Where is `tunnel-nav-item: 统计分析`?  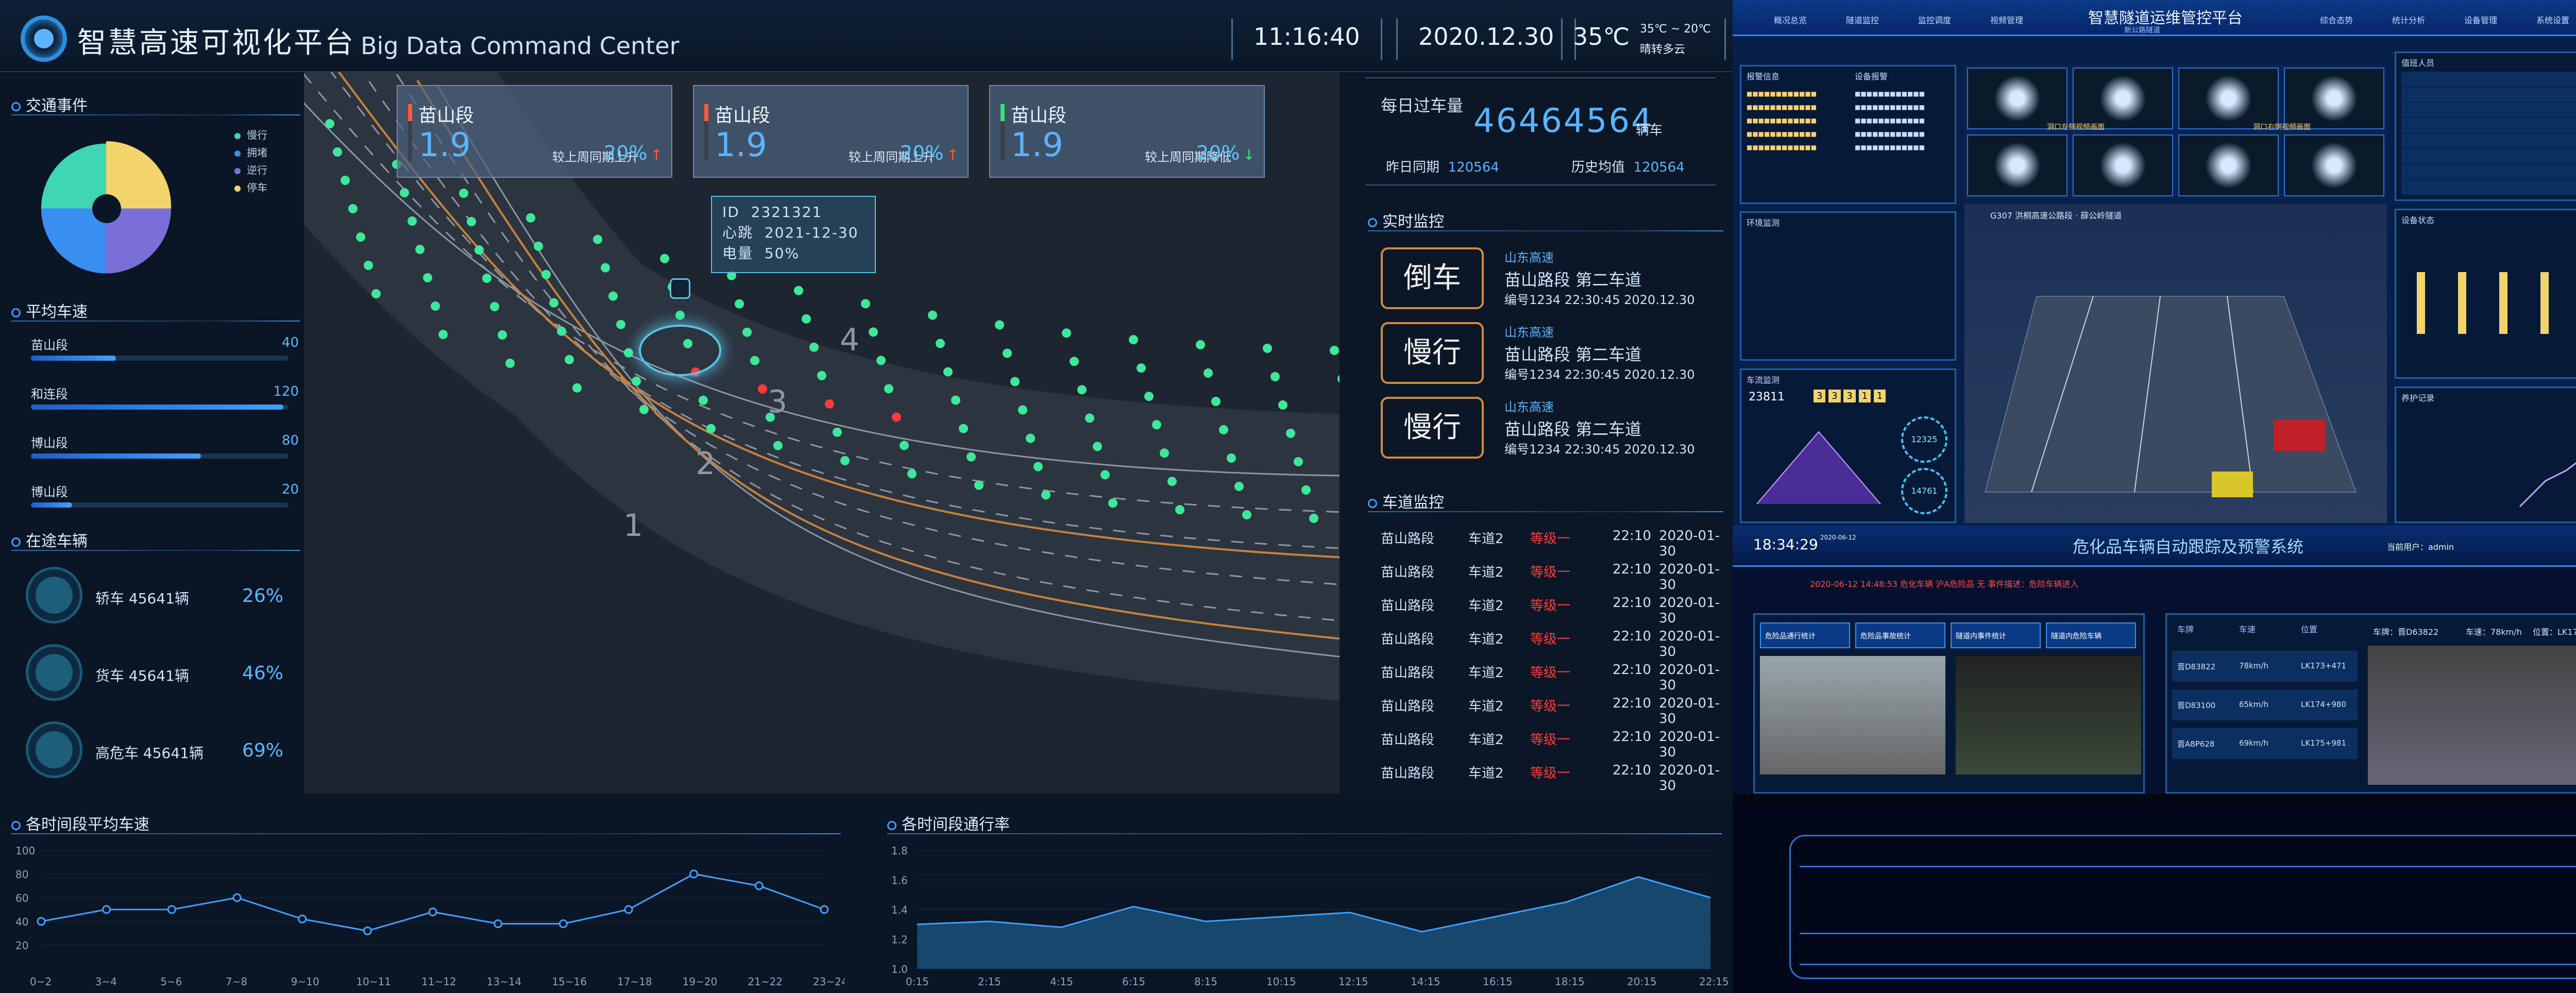
tunnel-nav-item: 统计分析 is located at coordinates (2408, 19).